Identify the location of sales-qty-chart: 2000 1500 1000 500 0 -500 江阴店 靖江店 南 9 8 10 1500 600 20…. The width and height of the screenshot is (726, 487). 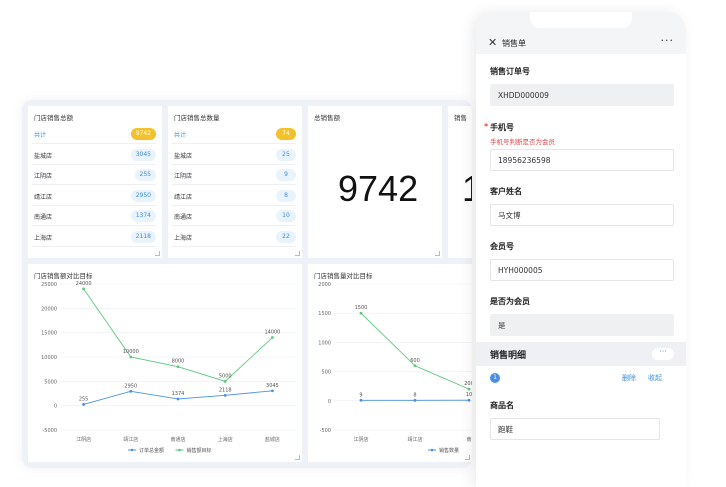
(395, 368).